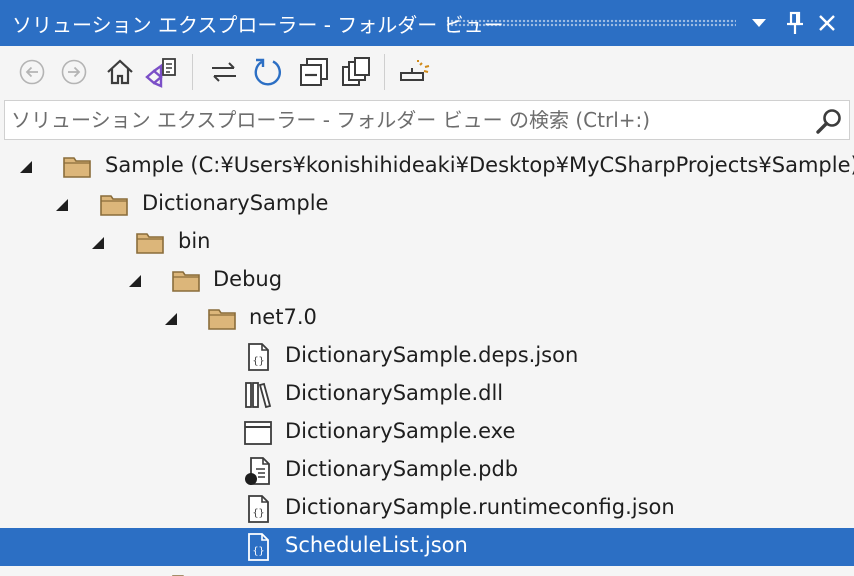  I want to click on tree-item-label: Debug, so click(248, 279).